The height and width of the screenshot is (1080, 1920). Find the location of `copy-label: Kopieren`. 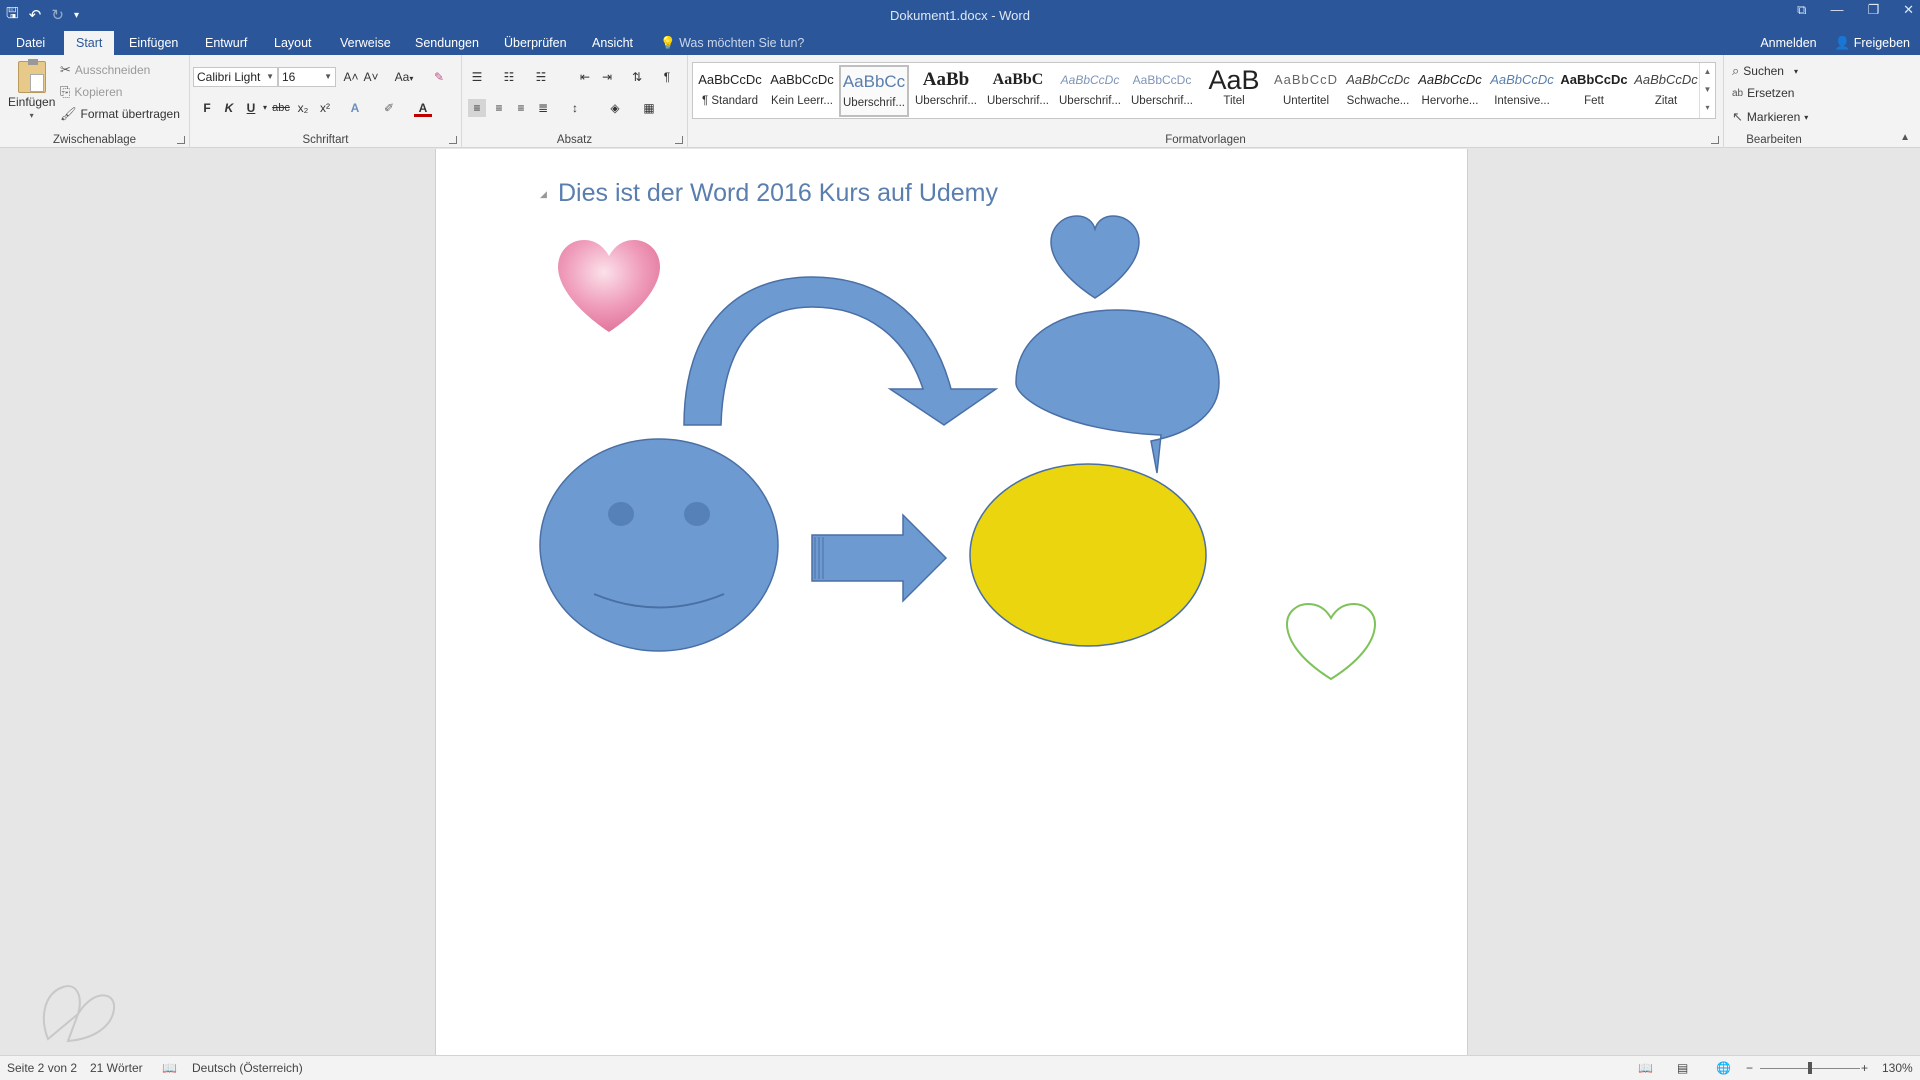

copy-label: Kopieren is located at coordinates (98, 92).